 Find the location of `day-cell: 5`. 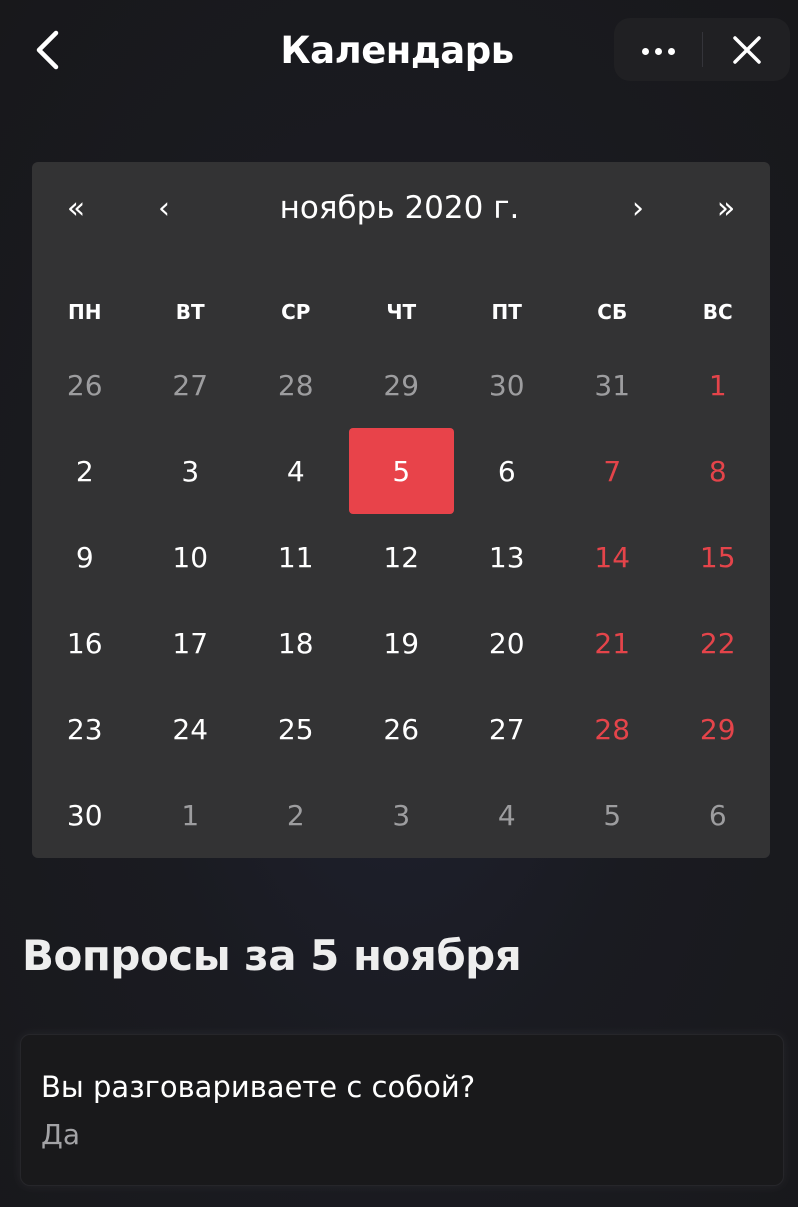

day-cell: 5 is located at coordinates (613, 815).